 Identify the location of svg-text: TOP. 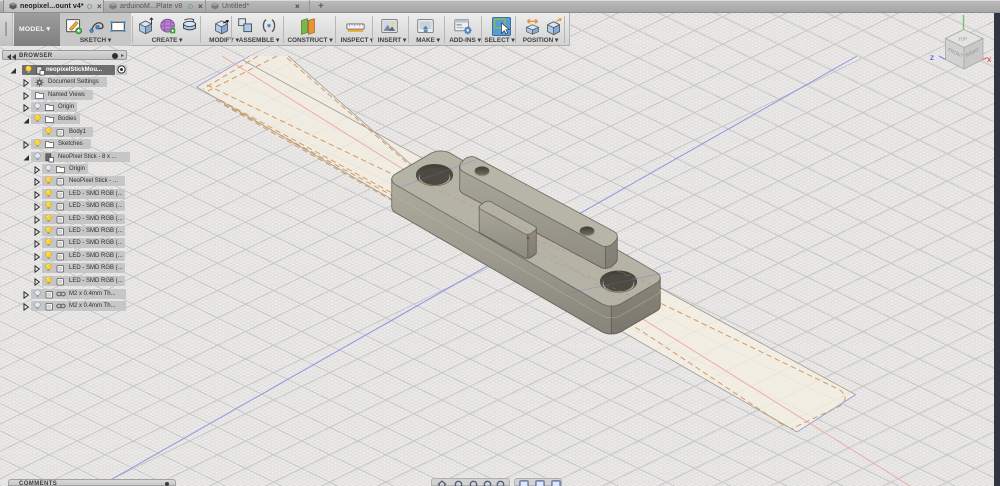
(963, 39).